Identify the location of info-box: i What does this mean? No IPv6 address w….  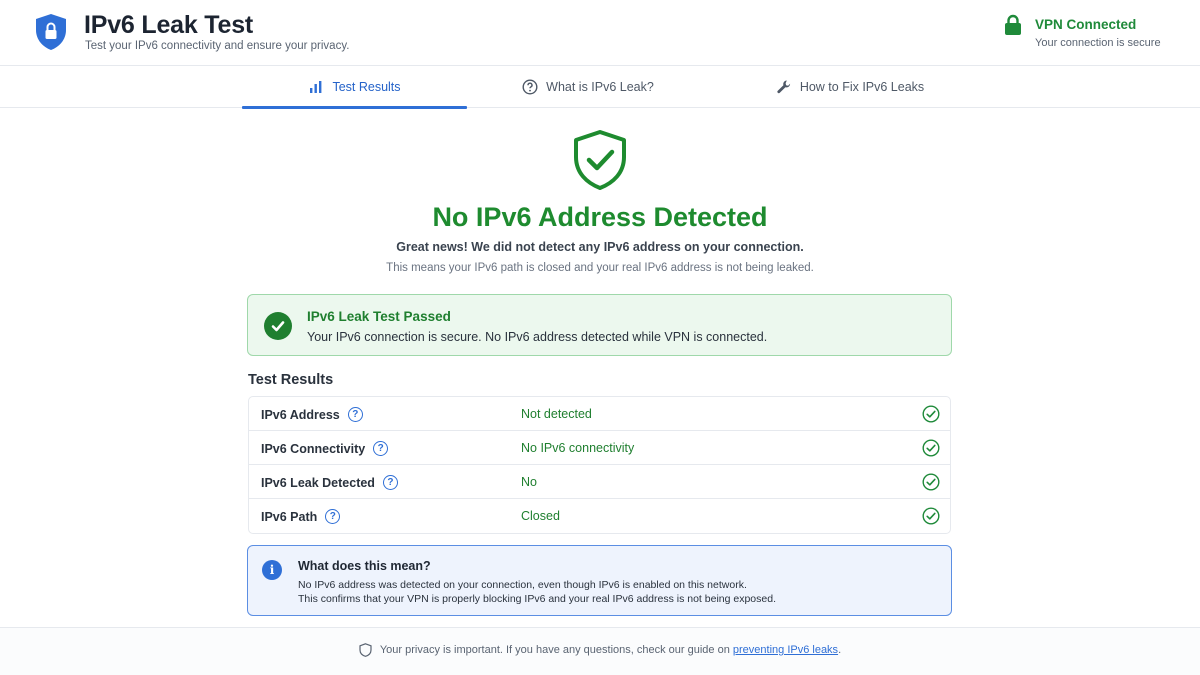
(599, 580).